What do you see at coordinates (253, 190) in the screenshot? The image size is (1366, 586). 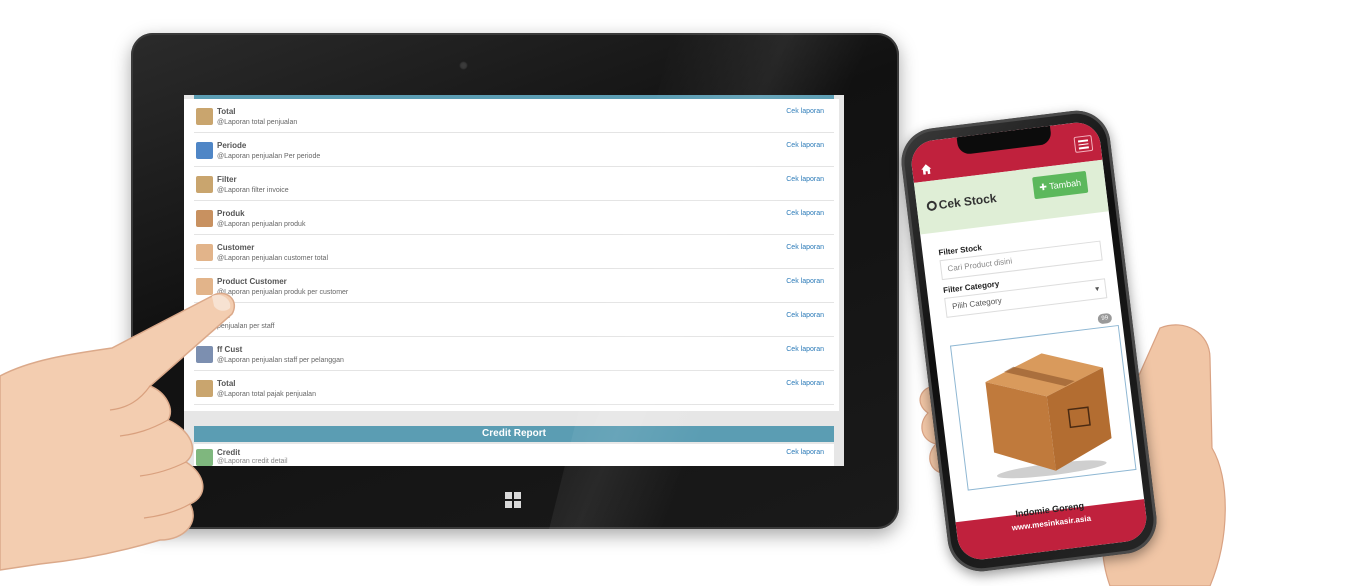 I see `report-description: @Laporan filter invoice` at bounding box center [253, 190].